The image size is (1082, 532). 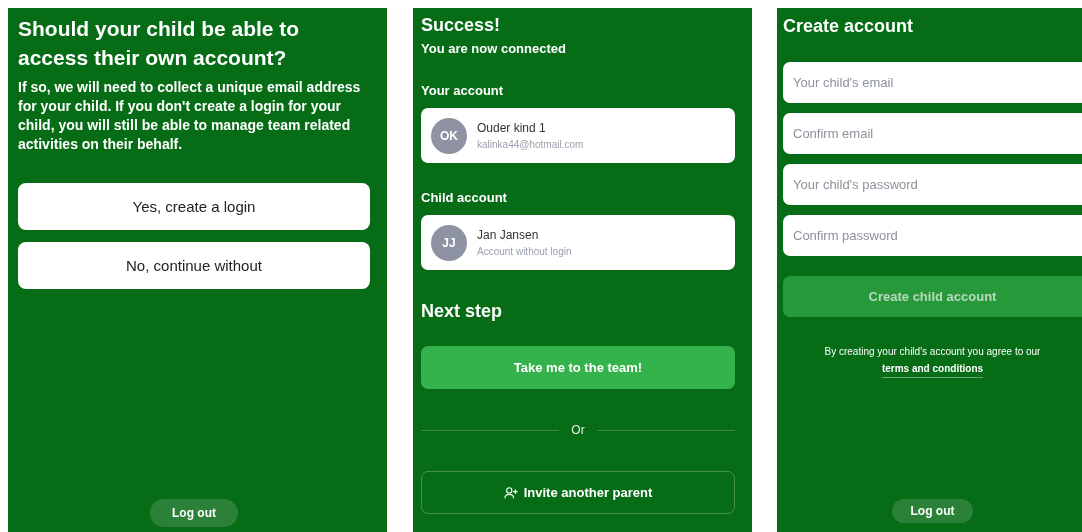 I want to click on terms-link: terms and conditions, so click(x=932, y=370).